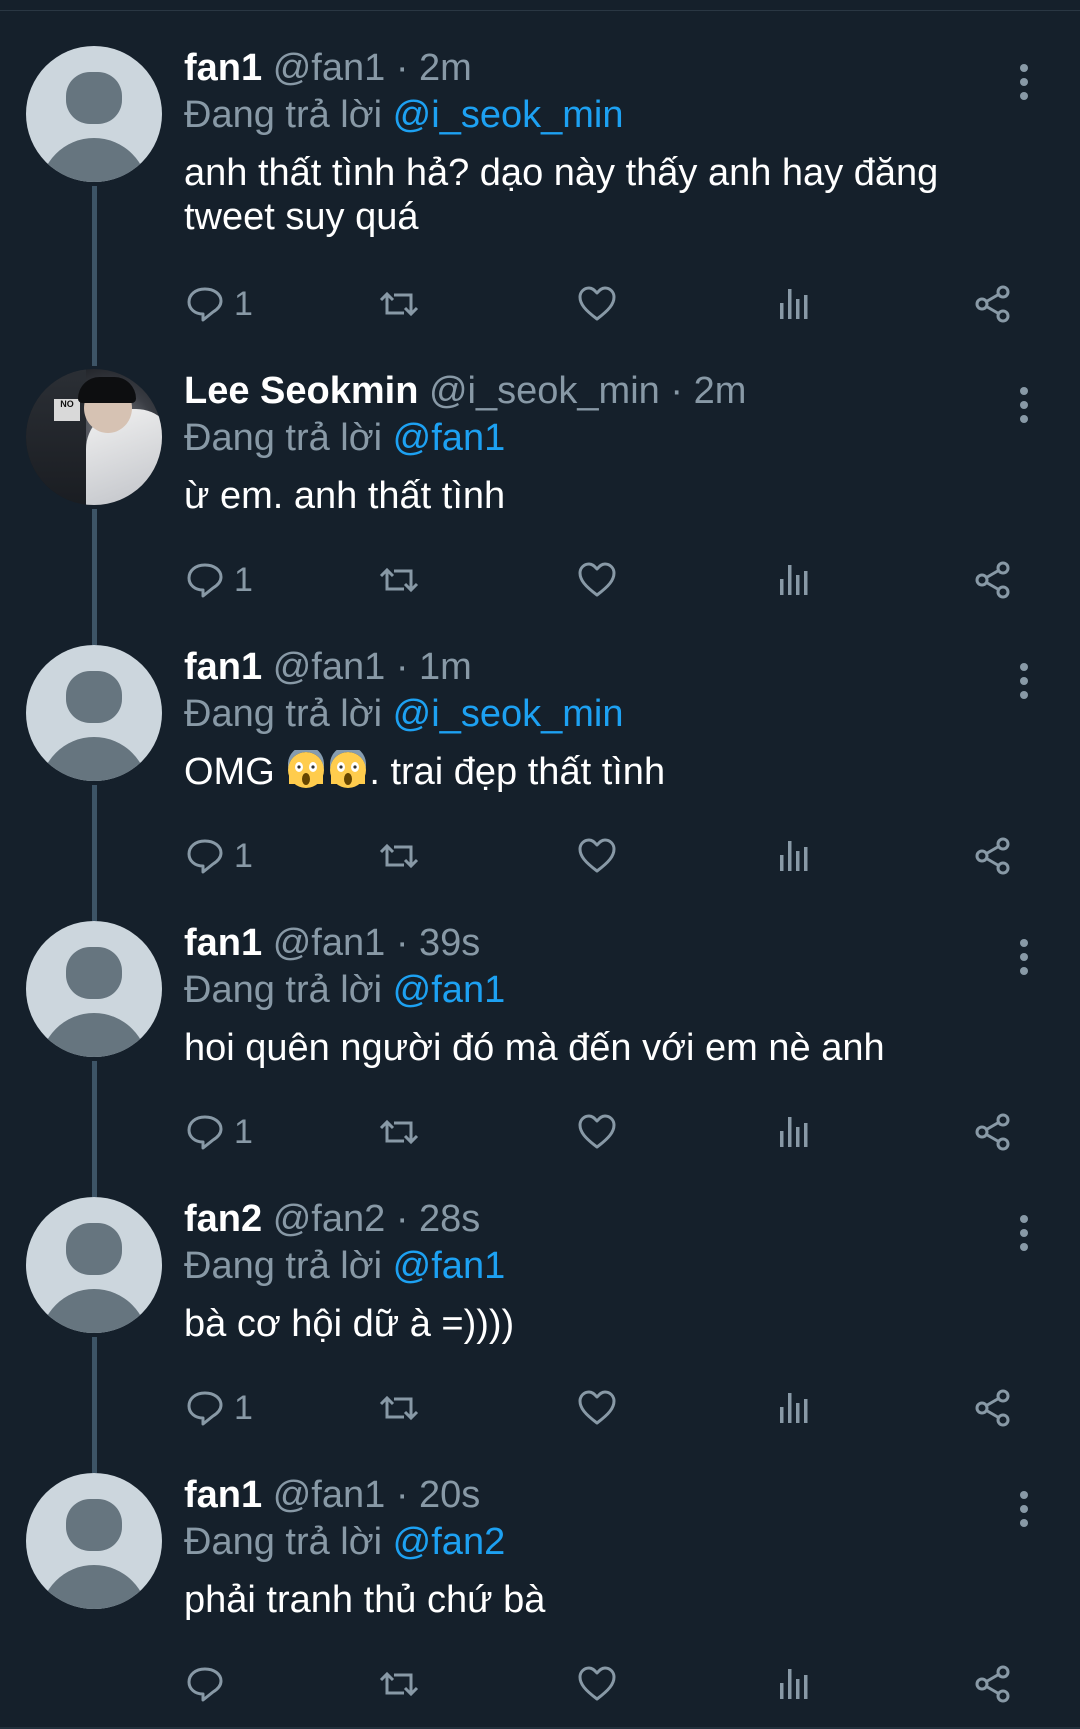 The width and height of the screenshot is (1080, 1729). Describe the element at coordinates (445, 667) in the screenshot. I see `timestamp: 1m` at that location.